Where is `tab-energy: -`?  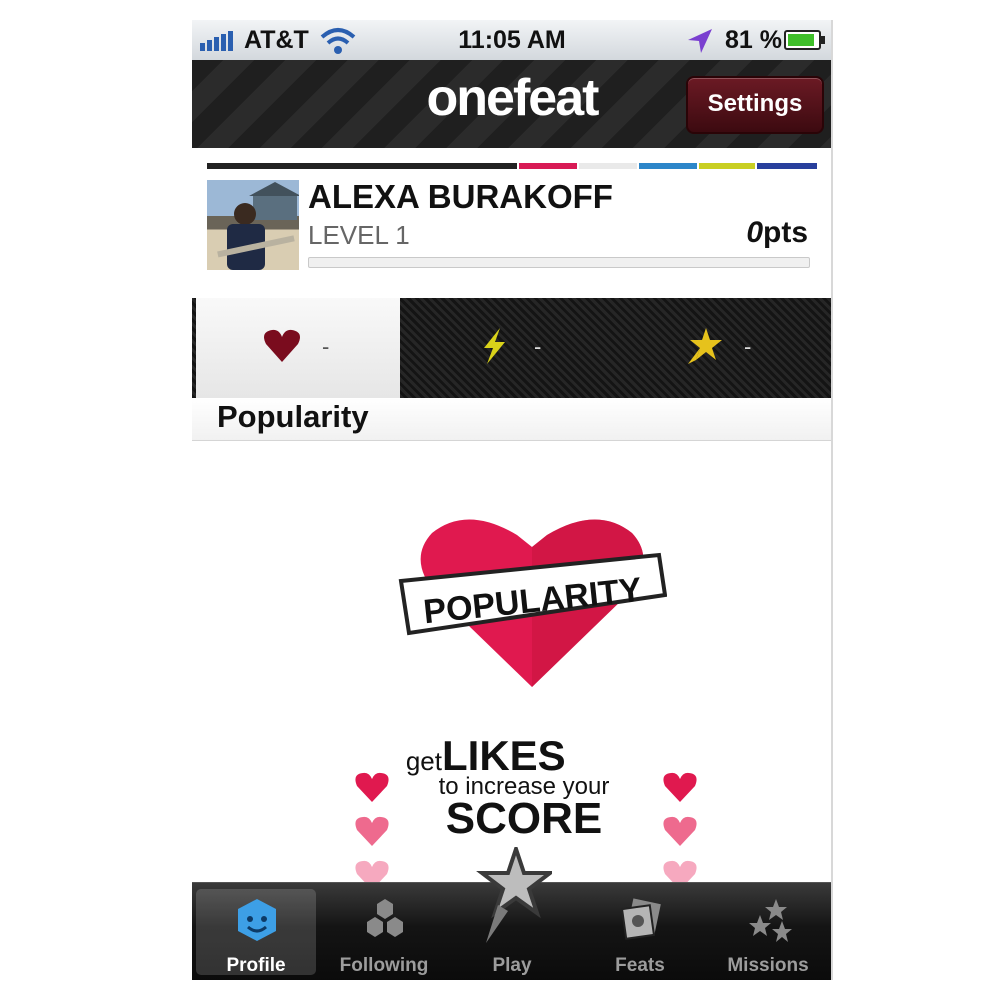 tab-energy: - is located at coordinates (522, 348).